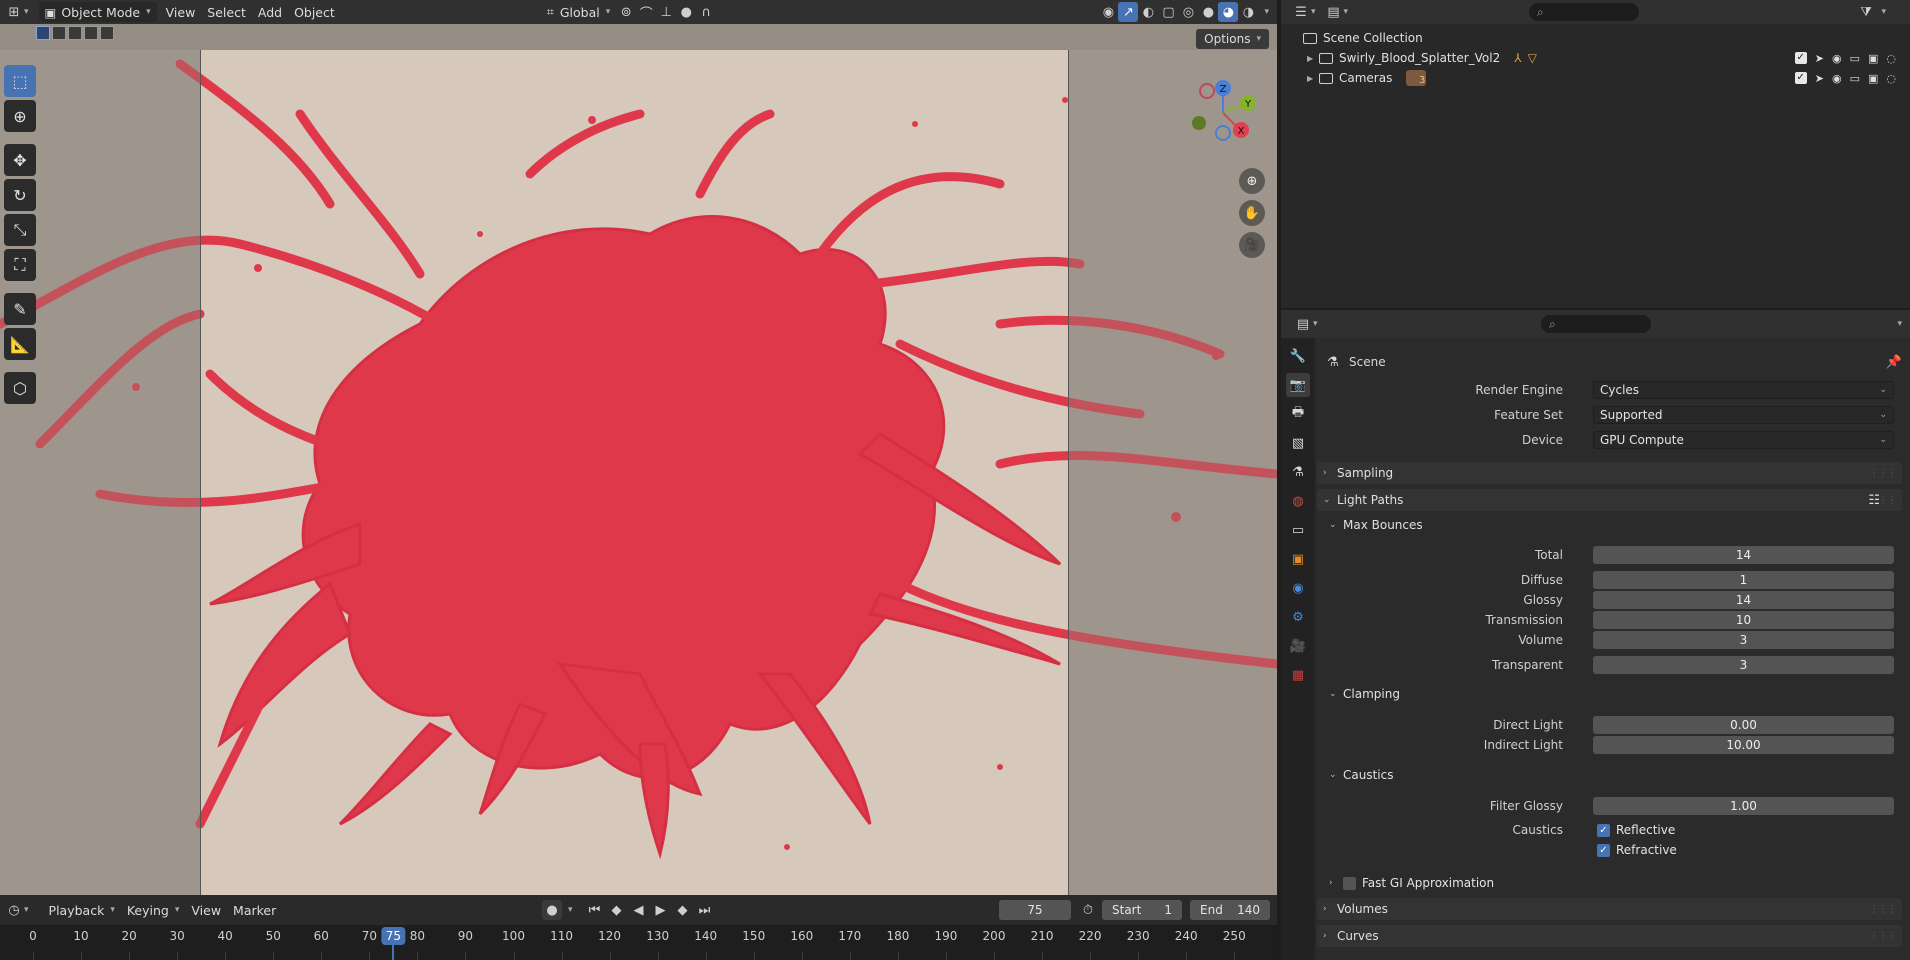 The image size is (1910, 960). What do you see at coordinates (43, 33) in the screenshot?
I see `select-new-icon` at bounding box center [43, 33].